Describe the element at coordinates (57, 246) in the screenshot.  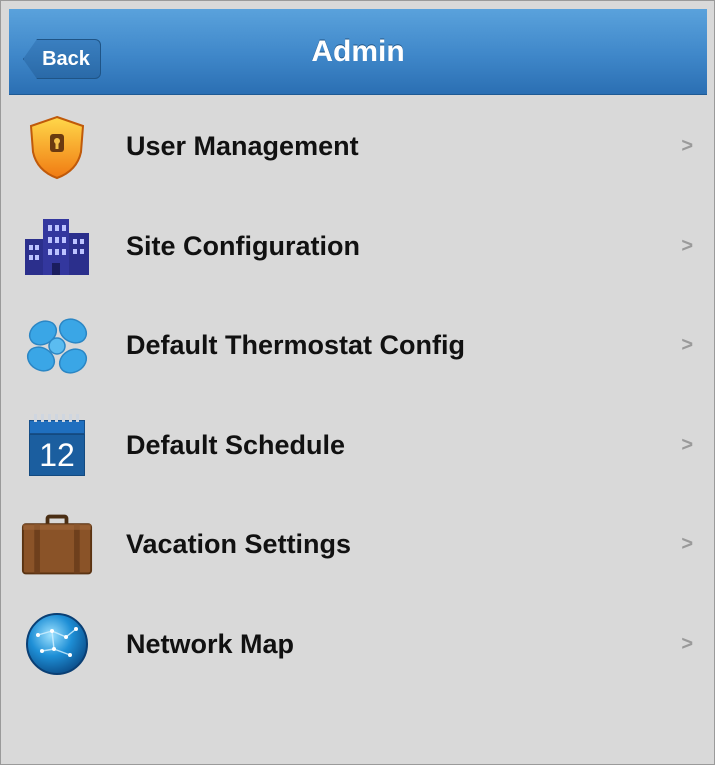
I see `buildings-icon` at that location.